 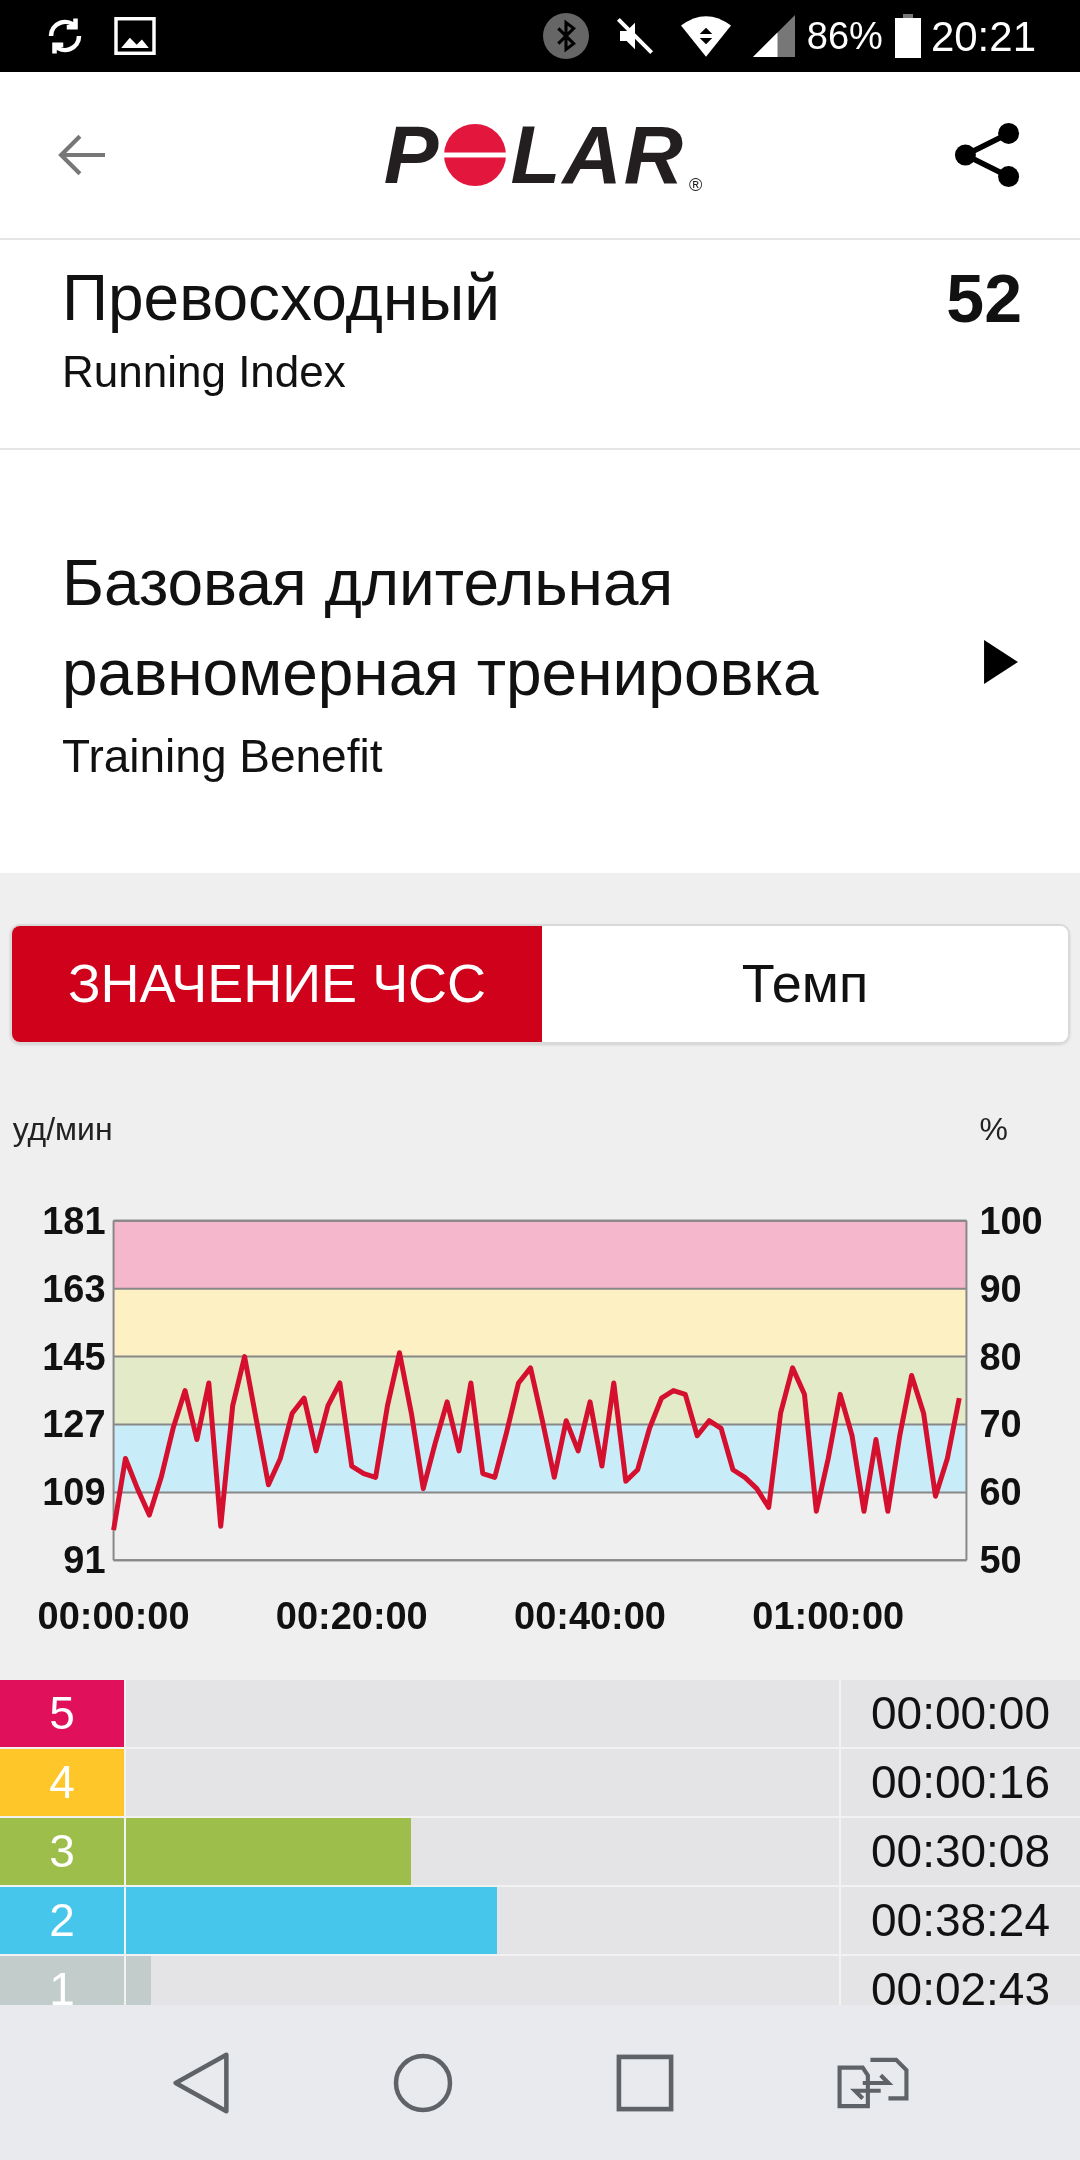 What do you see at coordinates (1000, 1424) in the screenshot?
I see `percent-axis-label: 70` at bounding box center [1000, 1424].